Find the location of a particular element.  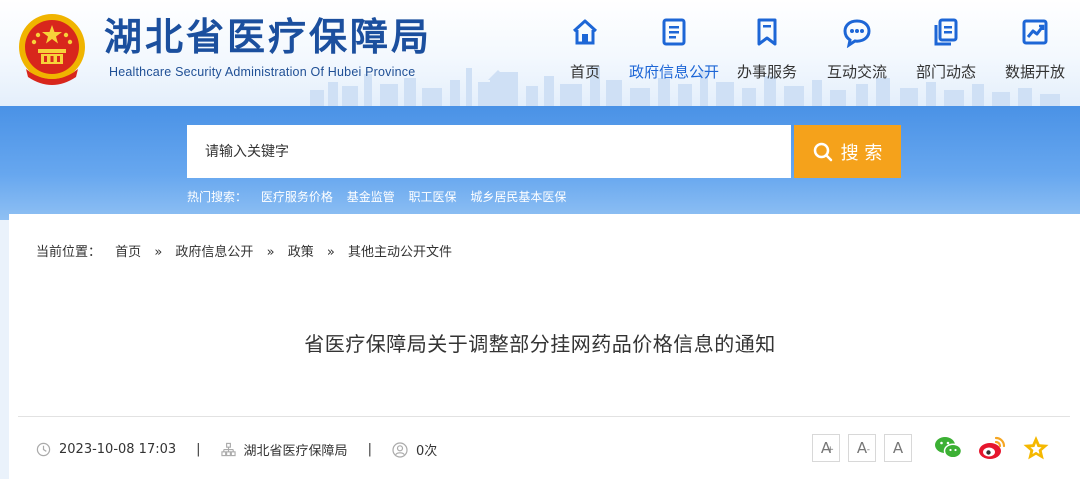

nav-item-services: 办事服务 is located at coordinates (767, 48).